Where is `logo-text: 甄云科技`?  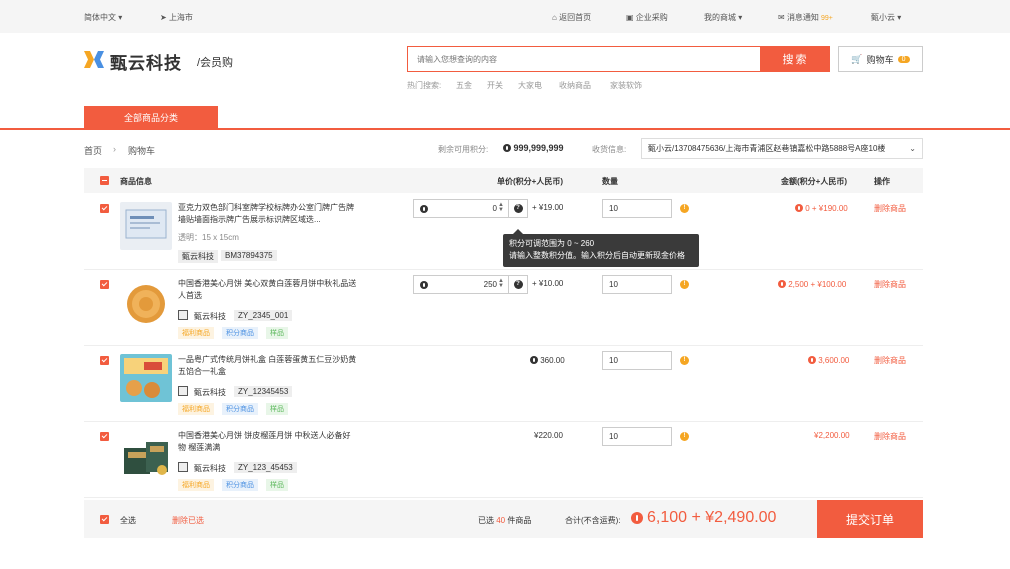
logo-text: 甄云科技 is located at coordinates (146, 61).